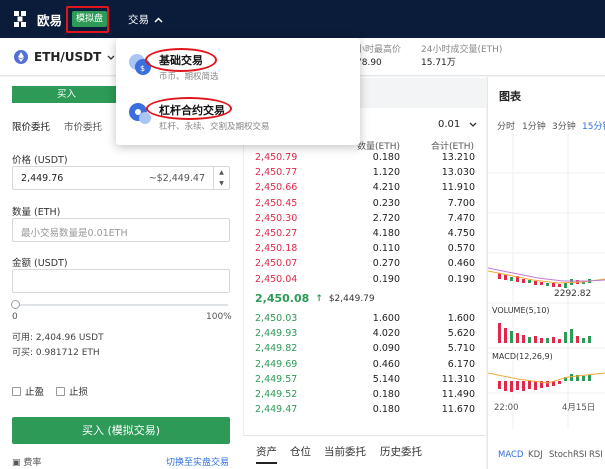 Image resolution: width=605 pixels, height=469 pixels. Describe the element at coordinates (458, 394) in the screenshot. I see `bid-total: 11.490` at that location.